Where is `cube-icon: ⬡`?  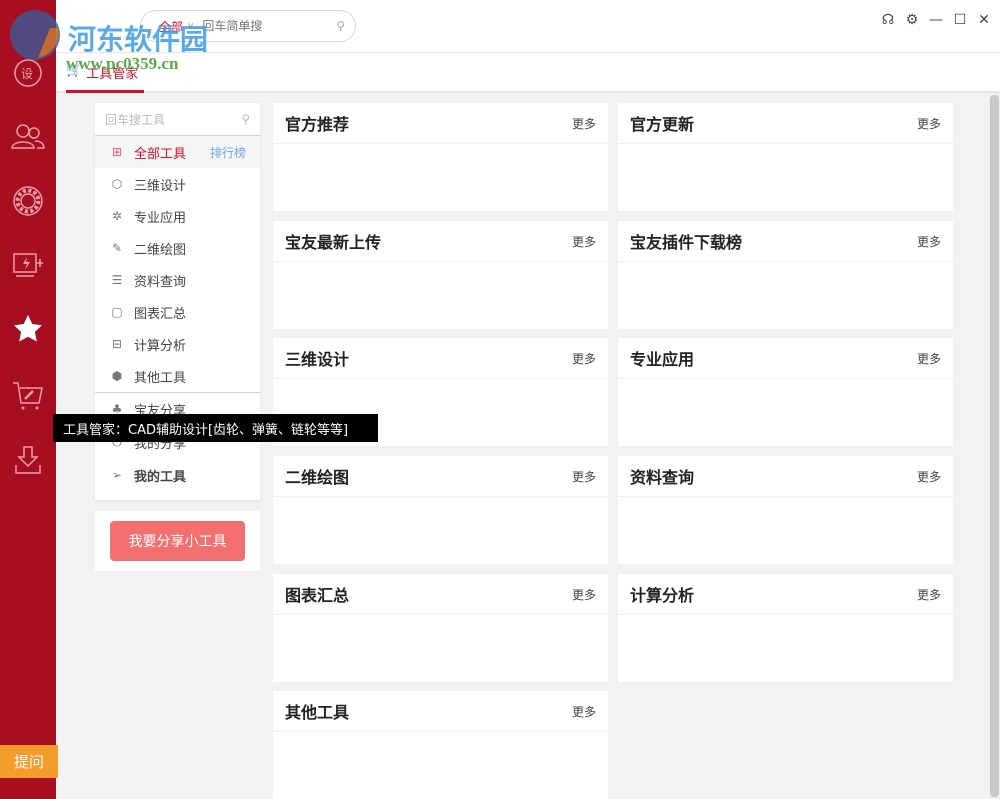 cube-icon: ⬡ is located at coordinates (117, 184).